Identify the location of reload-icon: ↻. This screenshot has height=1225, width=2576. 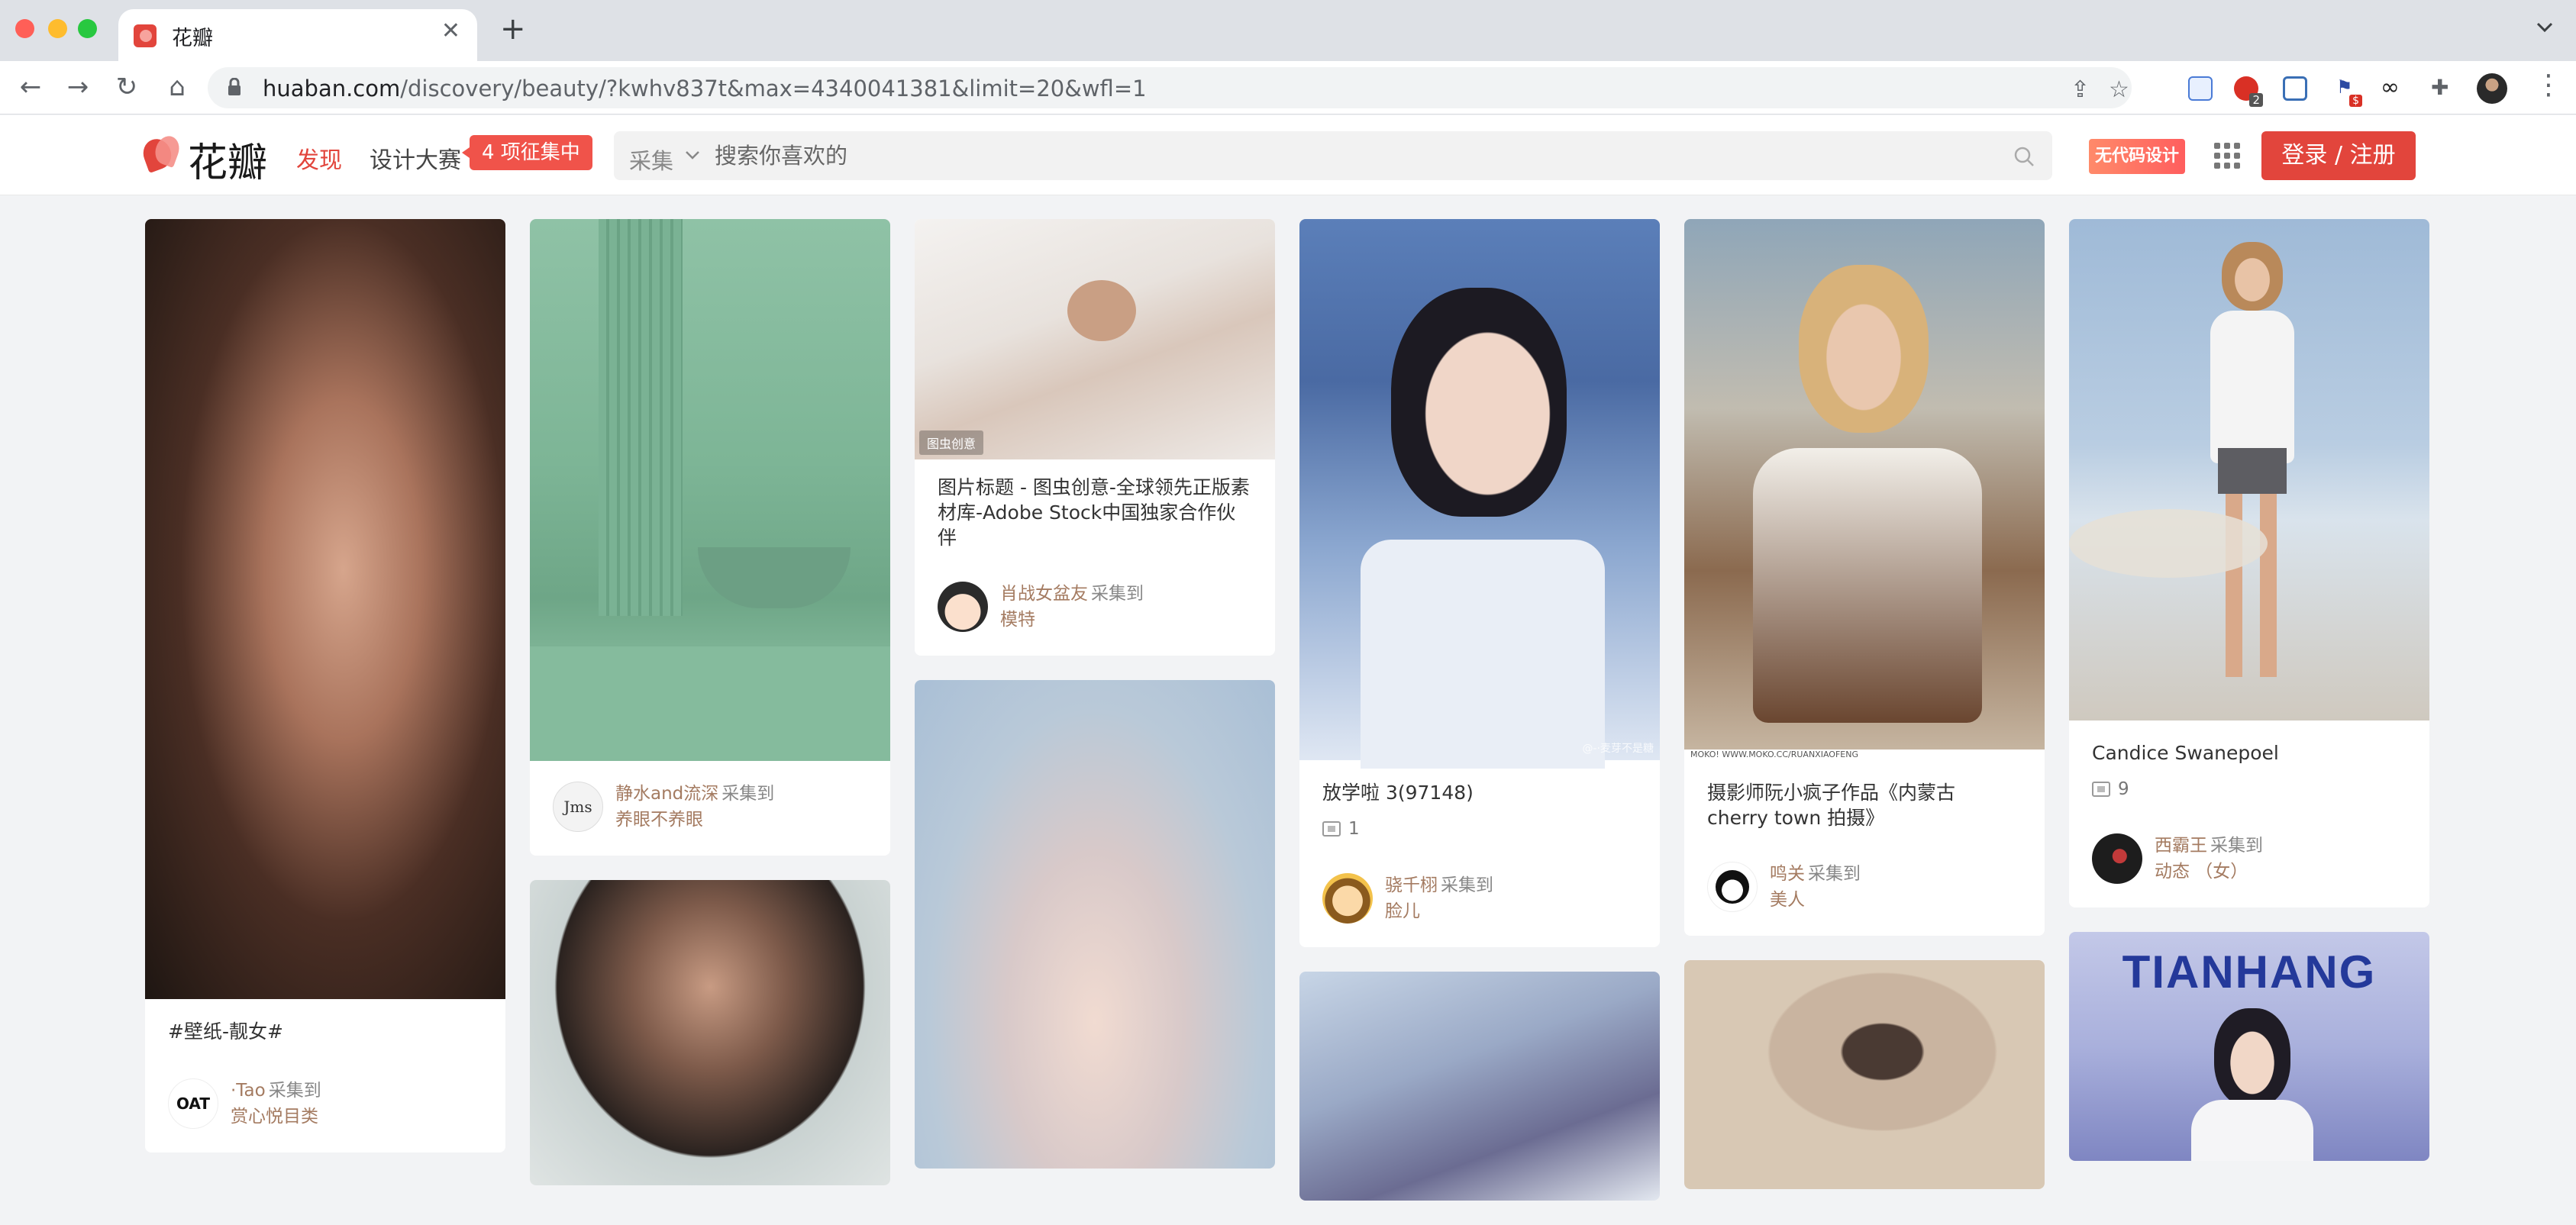
(126, 87).